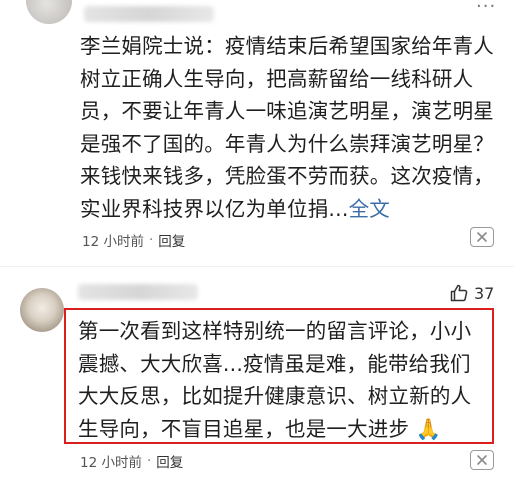 The width and height of the screenshot is (514, 488). What do you see at coordinates (471, 293) in the screenshot?
I see `like-button: 37` at bounding box center [471, 293].